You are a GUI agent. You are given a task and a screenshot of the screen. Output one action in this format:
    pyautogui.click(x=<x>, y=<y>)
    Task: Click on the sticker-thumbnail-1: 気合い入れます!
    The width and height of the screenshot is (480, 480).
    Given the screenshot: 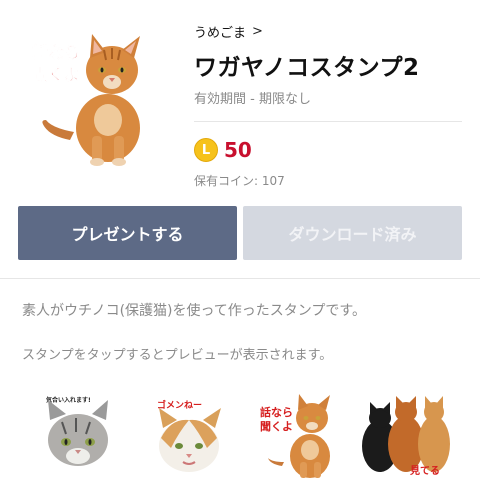 What is the action you would take?
    pyautogui.click(x=65, y=434)
    